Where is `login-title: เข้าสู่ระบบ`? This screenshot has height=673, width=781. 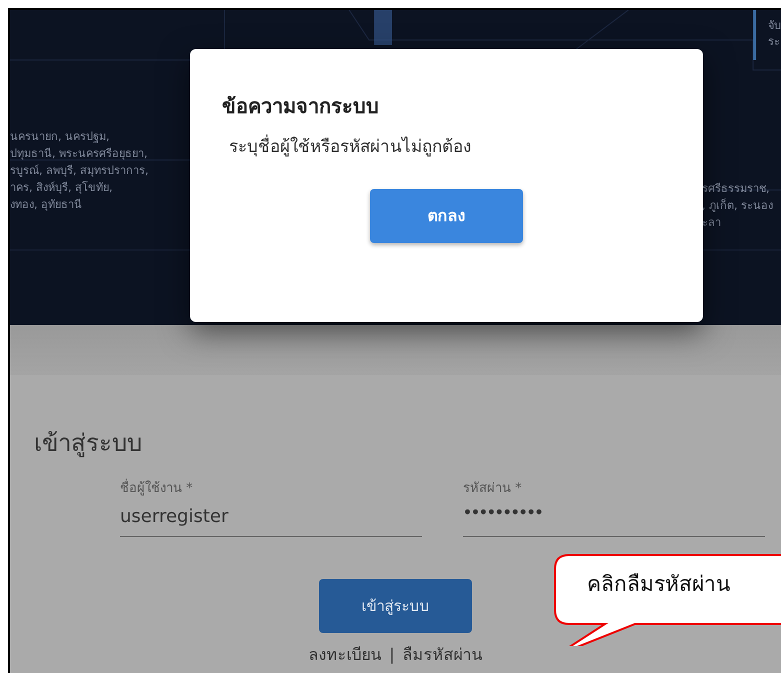
login-title: เข้าสู่ระบบ is located at coordinates (88, 444).